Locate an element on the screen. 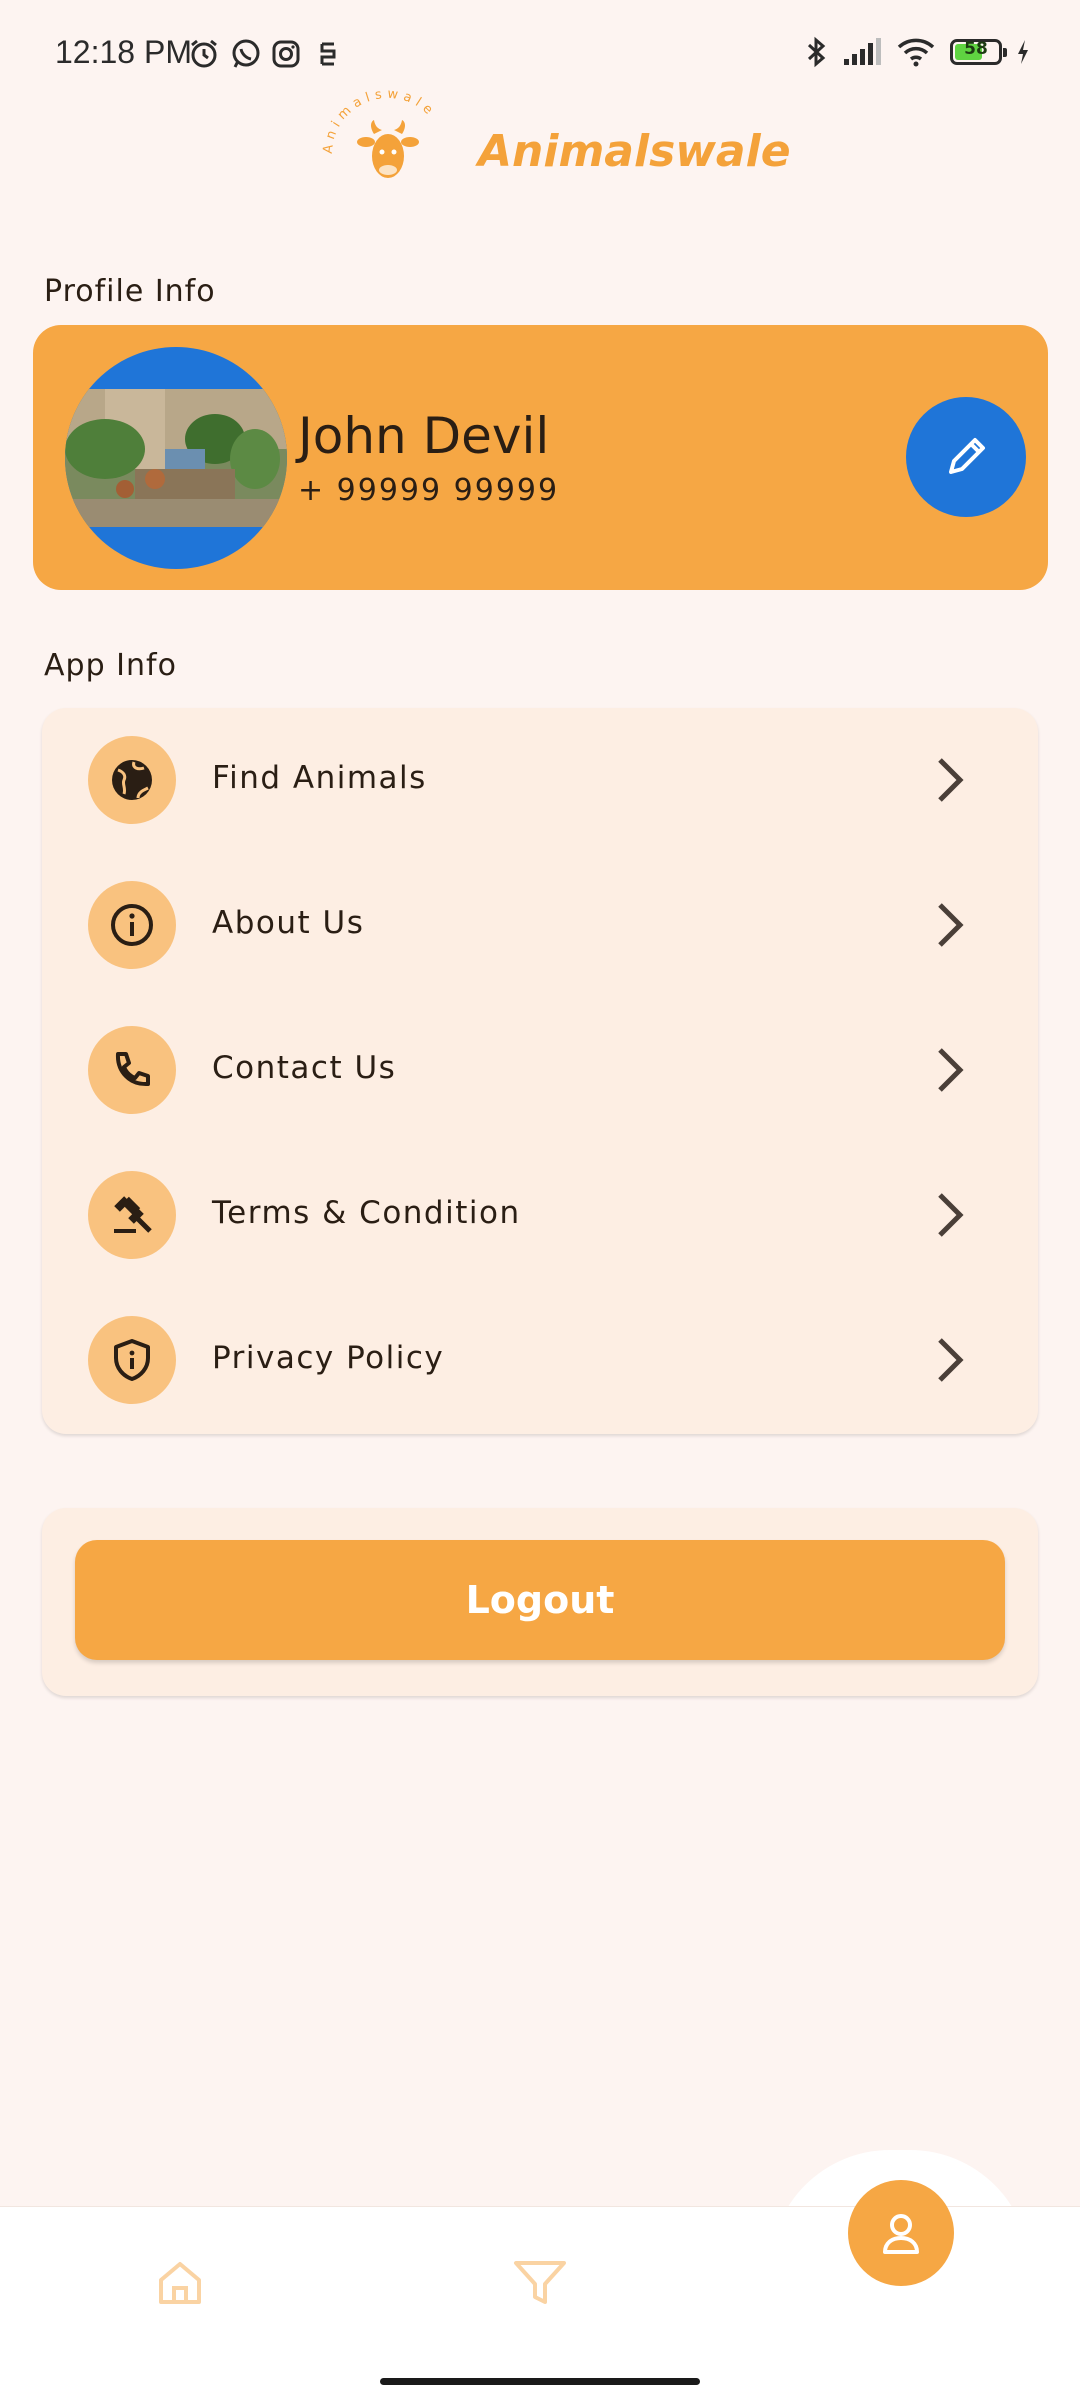 The image size is (1080, 2401). app-info-section-title: App Info is located at coordinates (110, 665).